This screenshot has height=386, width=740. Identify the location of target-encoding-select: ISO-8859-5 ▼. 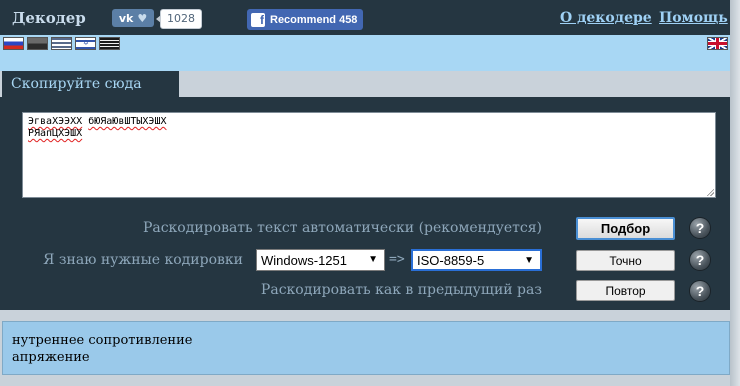
(476, 260).